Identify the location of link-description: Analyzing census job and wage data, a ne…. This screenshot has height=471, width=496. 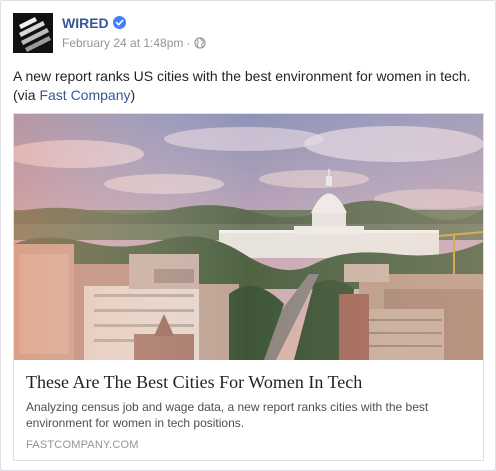
(227, 415).